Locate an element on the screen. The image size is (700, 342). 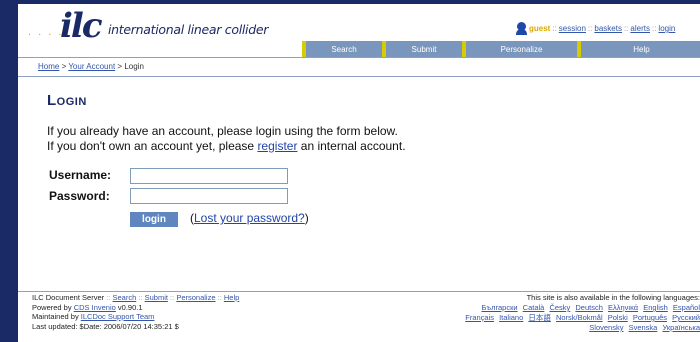
page-title: Login is located at coordinates (67, 100).